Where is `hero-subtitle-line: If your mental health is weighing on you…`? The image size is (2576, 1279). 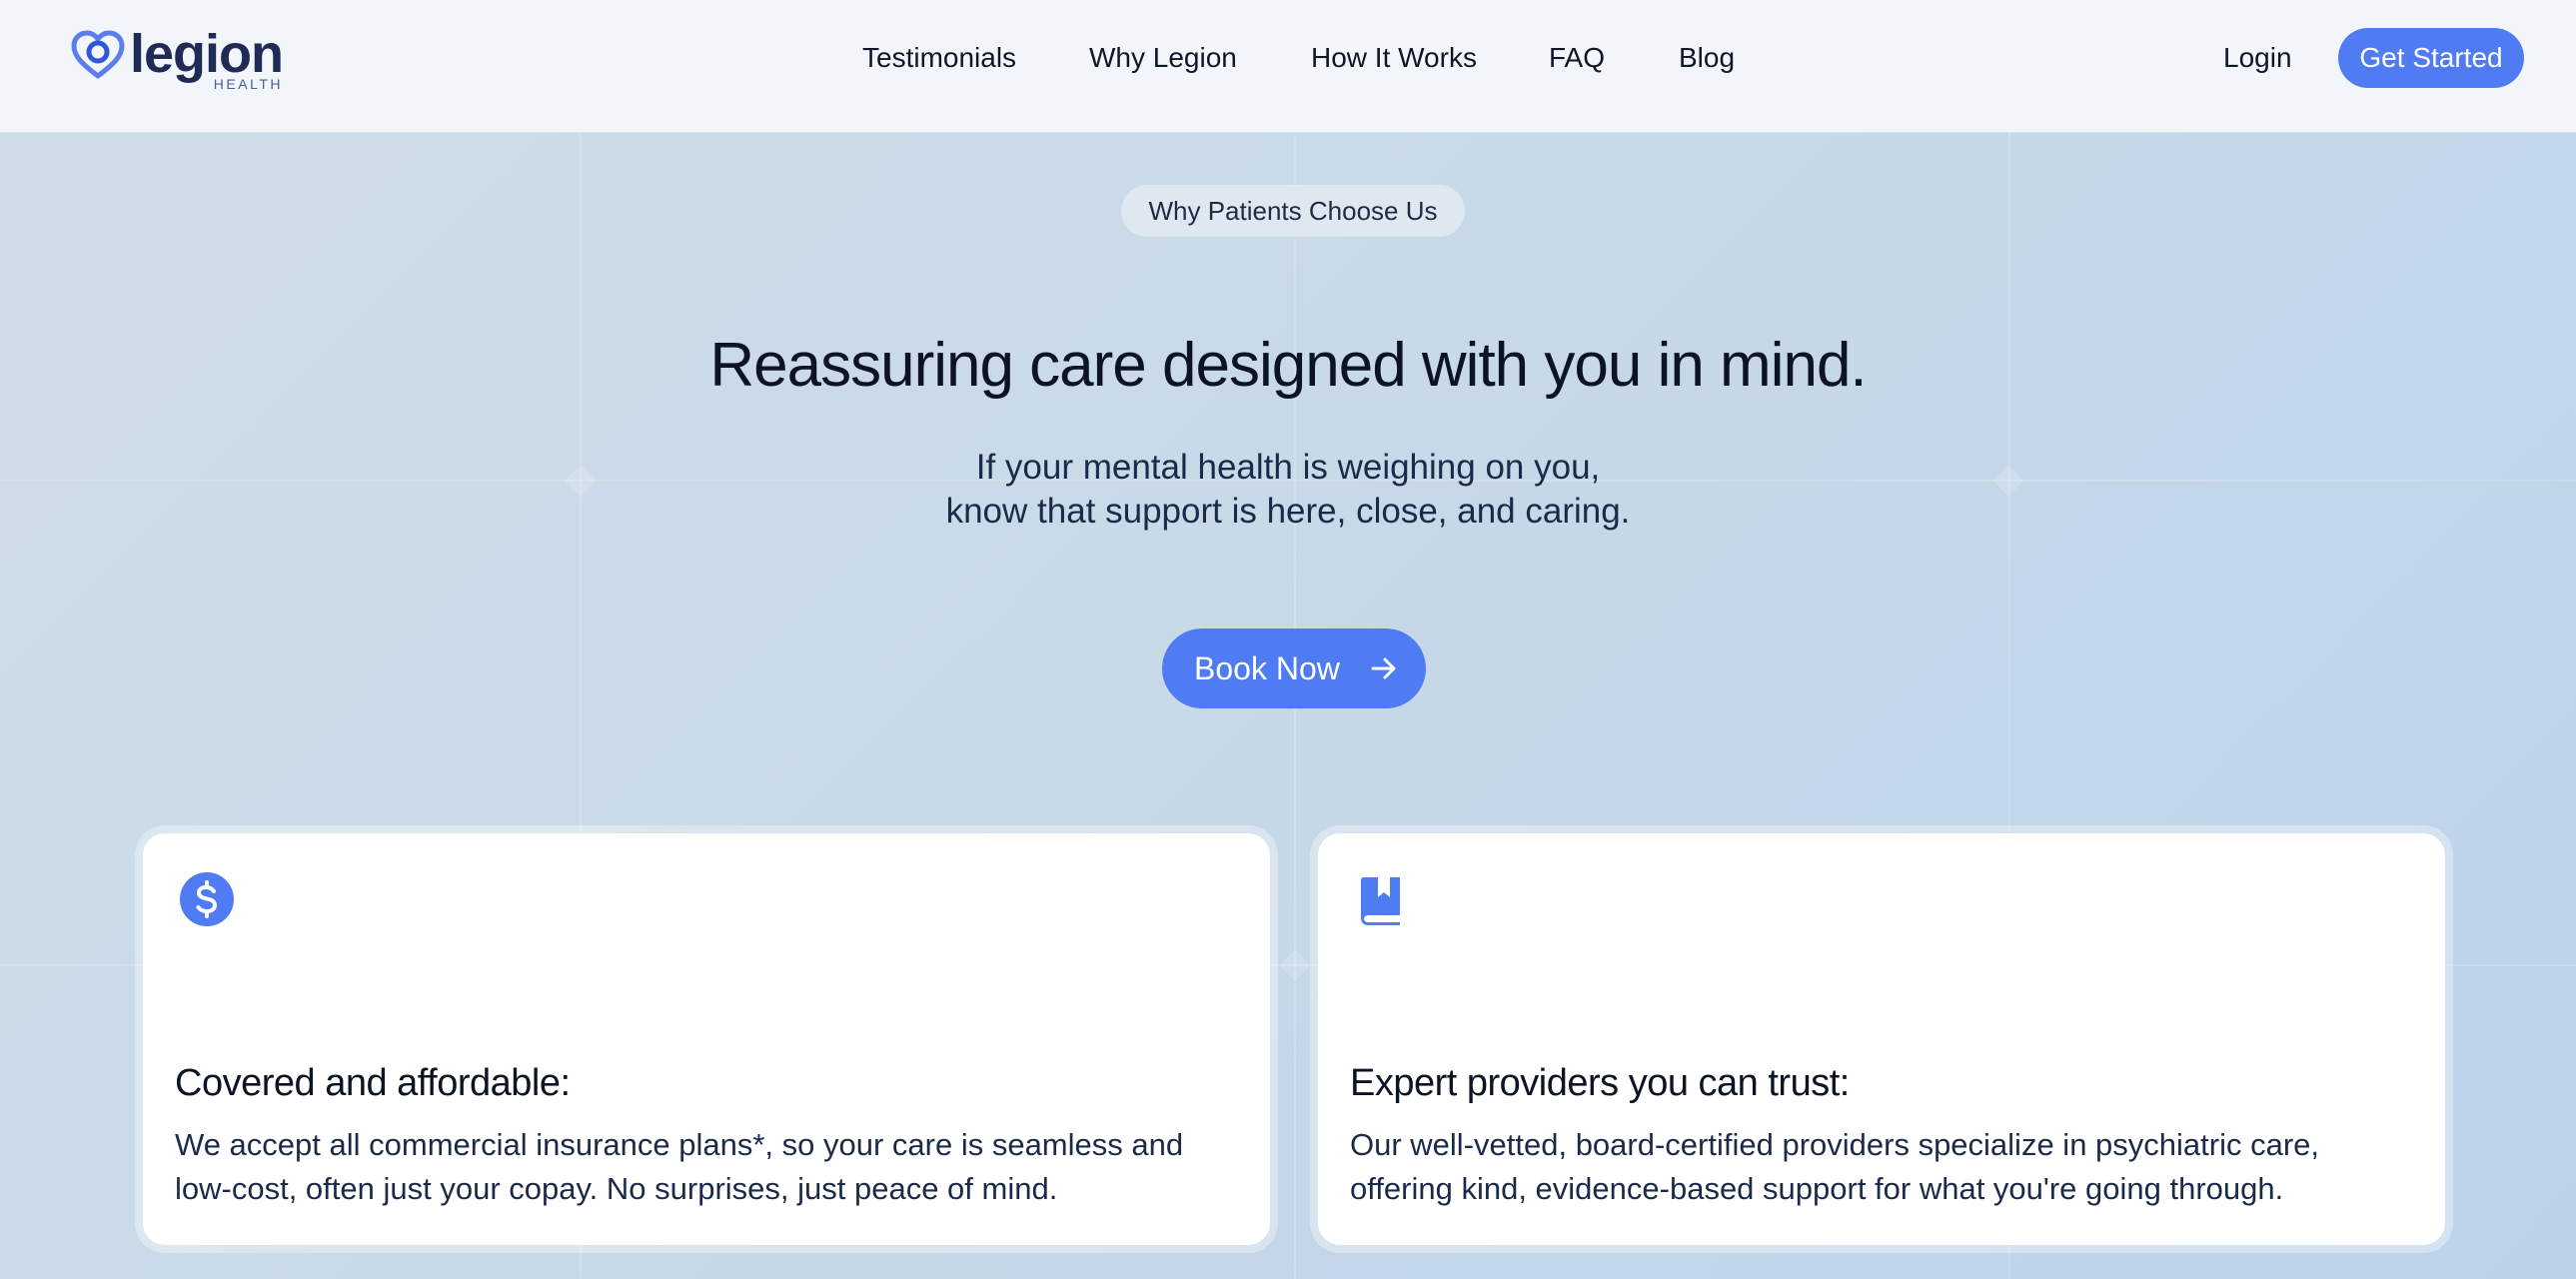
hero-subtitle-line: If your mental health is weighing on you… is located at coordinates (1288, 467).